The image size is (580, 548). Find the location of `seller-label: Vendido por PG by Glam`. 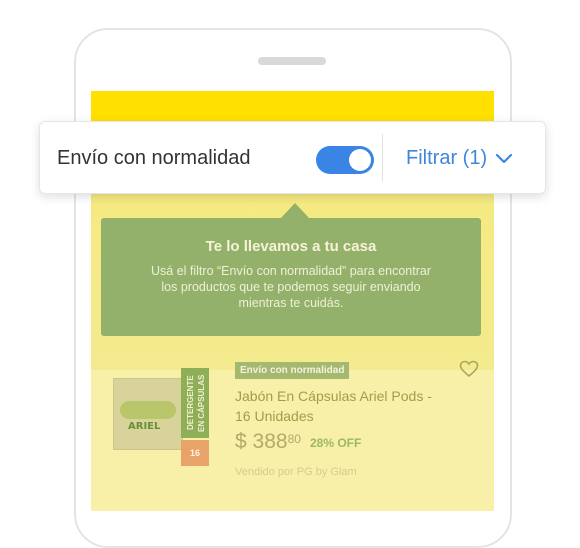

seller-label: Vendido por PG by Glam is located at coordinates (296, 472).